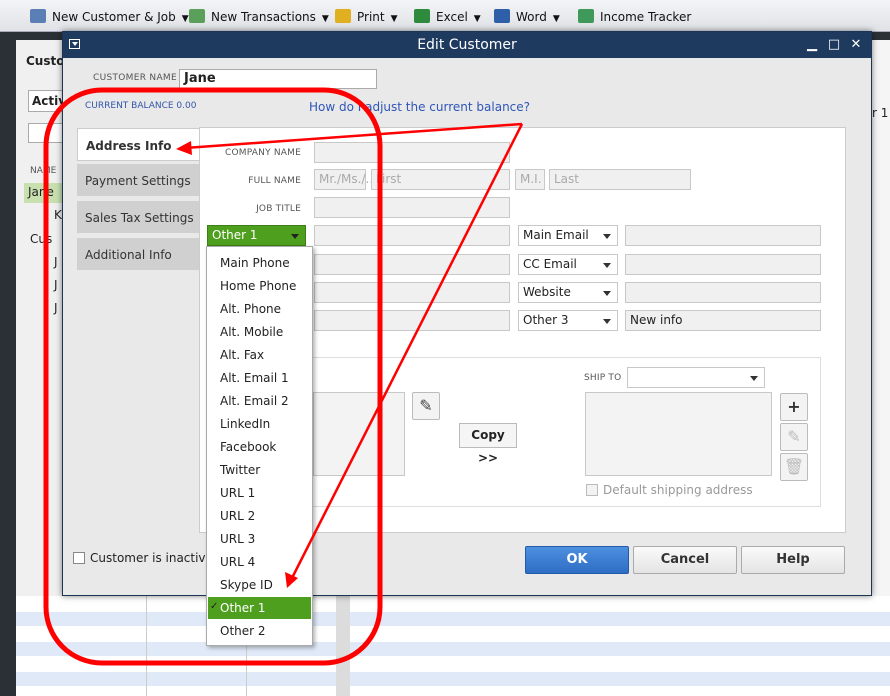 The height and width of the screenshot is (696, 890). What do you see at coordinates (259, 424) in the screenshot?
I see `dropdown-option: LinkedIn` at bounding box center [259, 424].